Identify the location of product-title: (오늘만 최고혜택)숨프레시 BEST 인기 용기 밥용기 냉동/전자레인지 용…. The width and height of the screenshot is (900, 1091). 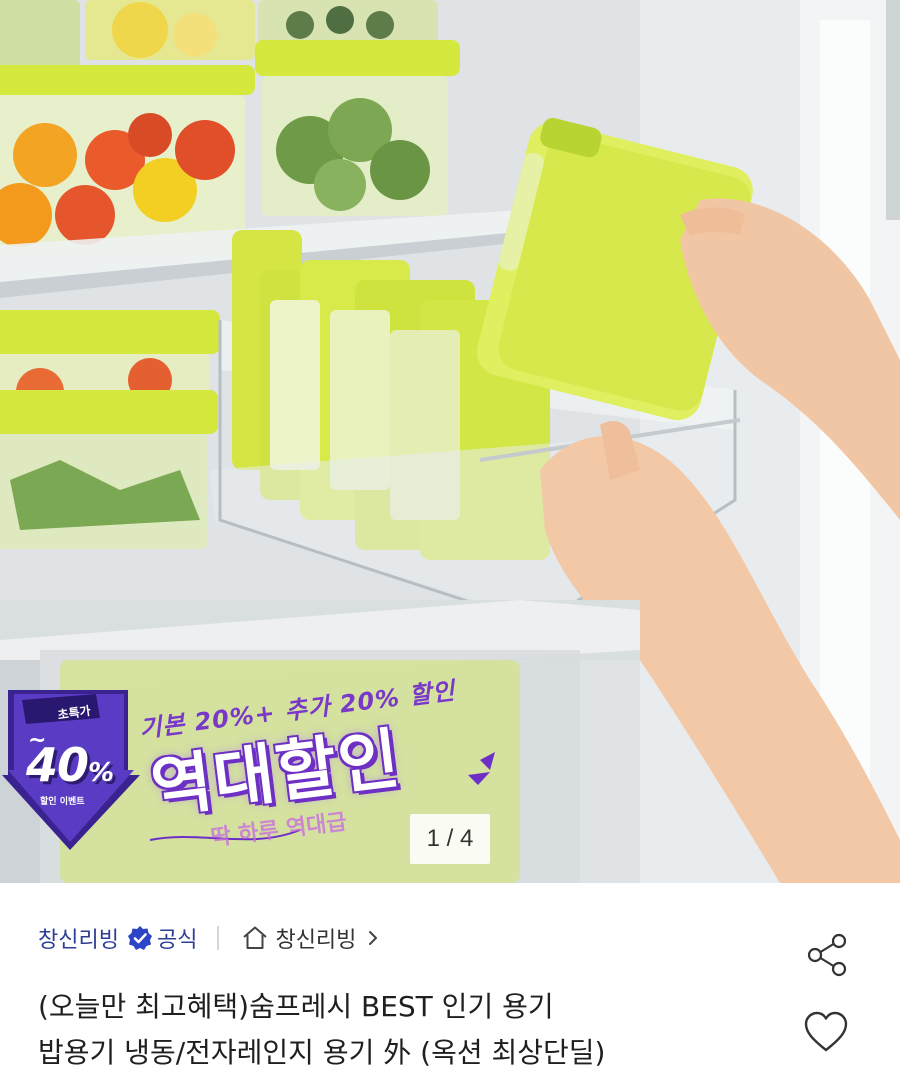
(398, 1030).